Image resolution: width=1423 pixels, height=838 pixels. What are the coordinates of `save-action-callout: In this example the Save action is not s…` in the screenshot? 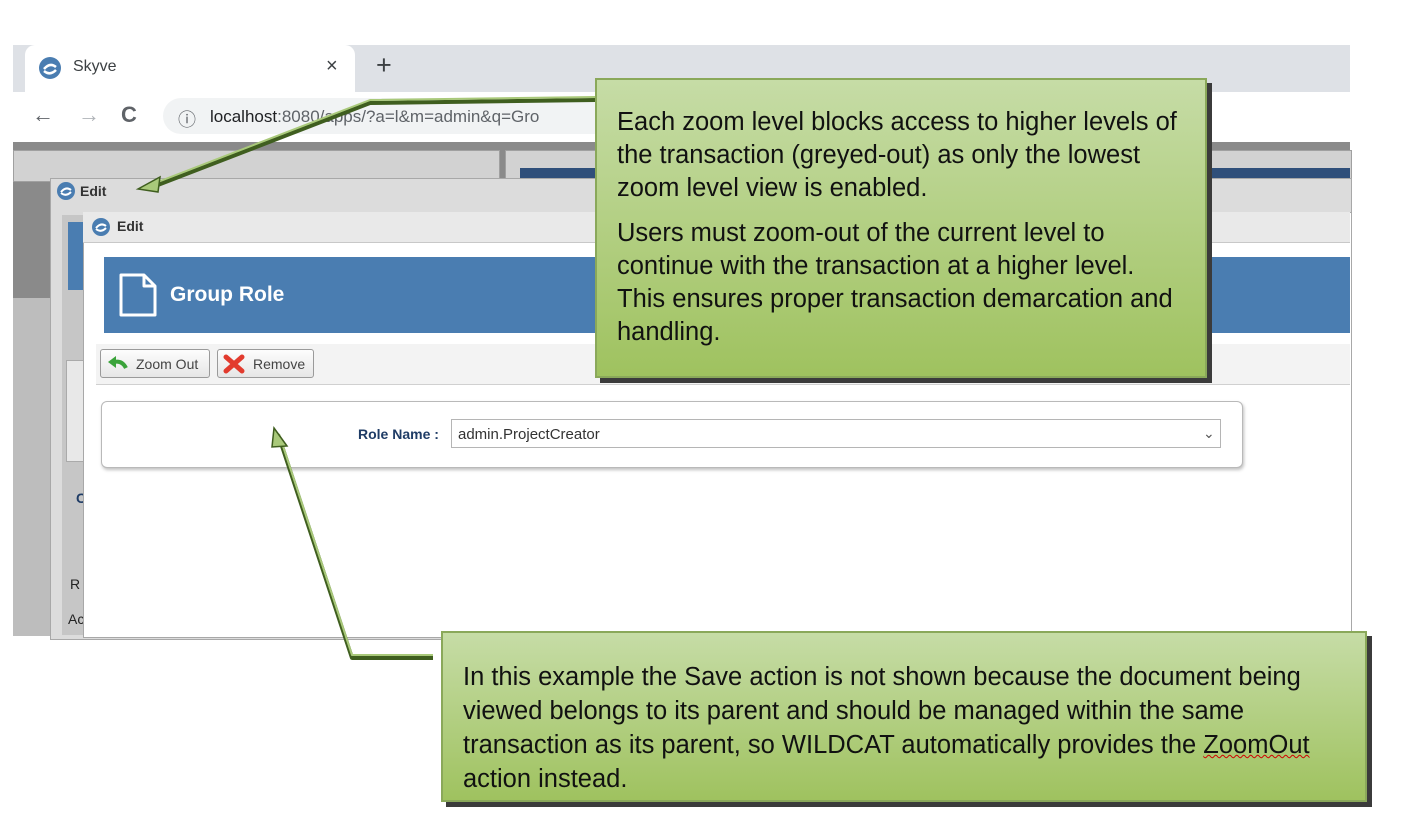 It's located at (904, 716).